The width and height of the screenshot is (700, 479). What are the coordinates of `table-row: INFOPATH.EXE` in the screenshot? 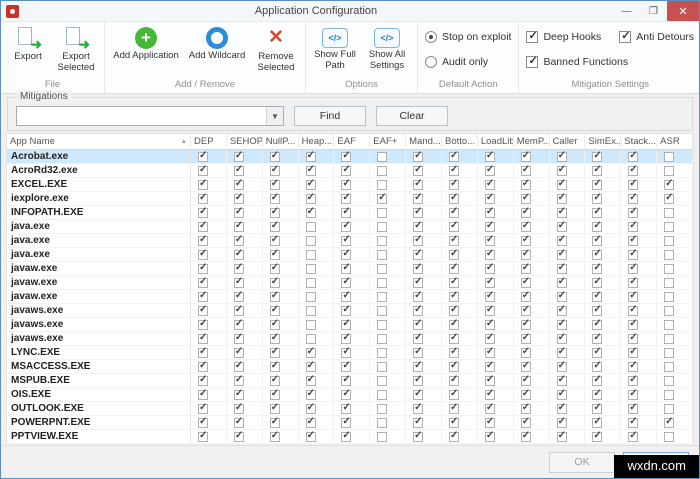 It's located at (350, 213).